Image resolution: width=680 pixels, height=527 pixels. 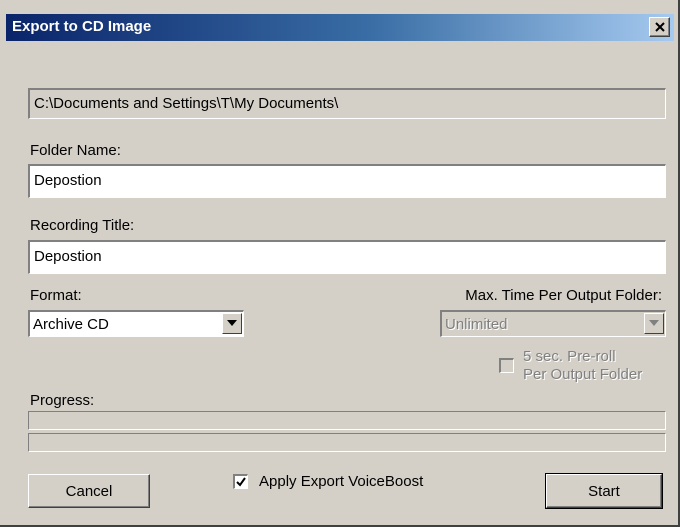 I want to click on recording-title-value: Depostion, so click(x=68, y=256).